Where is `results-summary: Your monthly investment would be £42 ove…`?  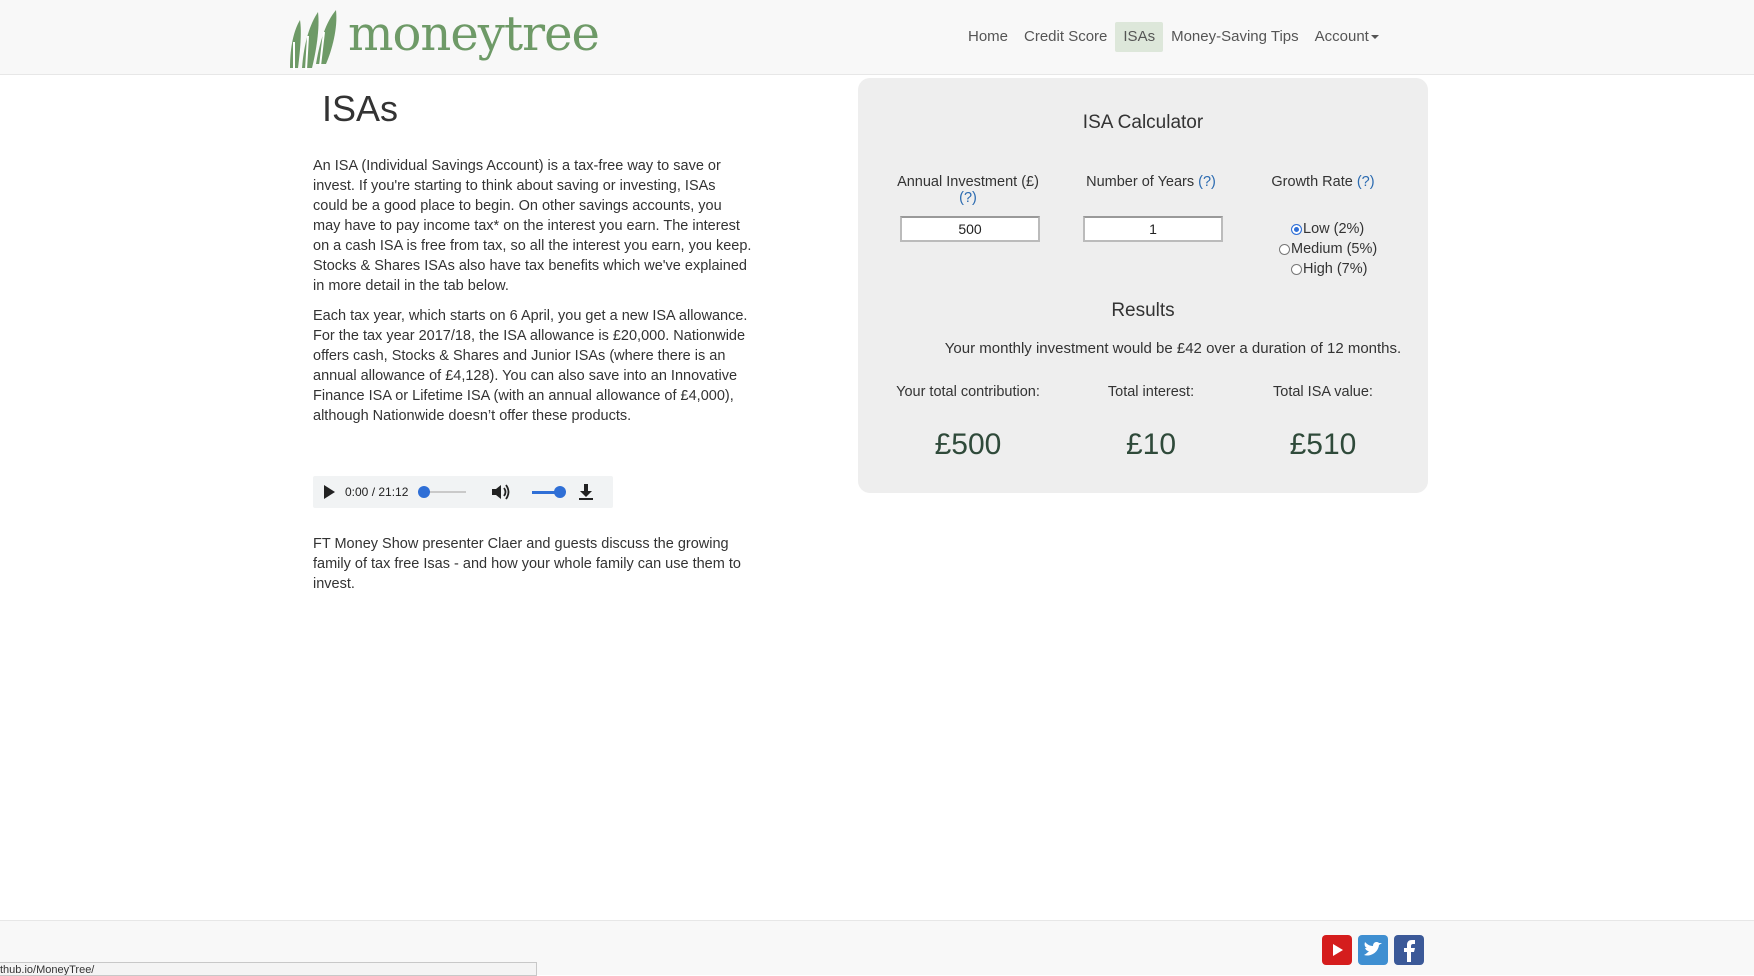 results-summary: Your monthly investment would be £42 ove… is located at coordinates (1143, 348).